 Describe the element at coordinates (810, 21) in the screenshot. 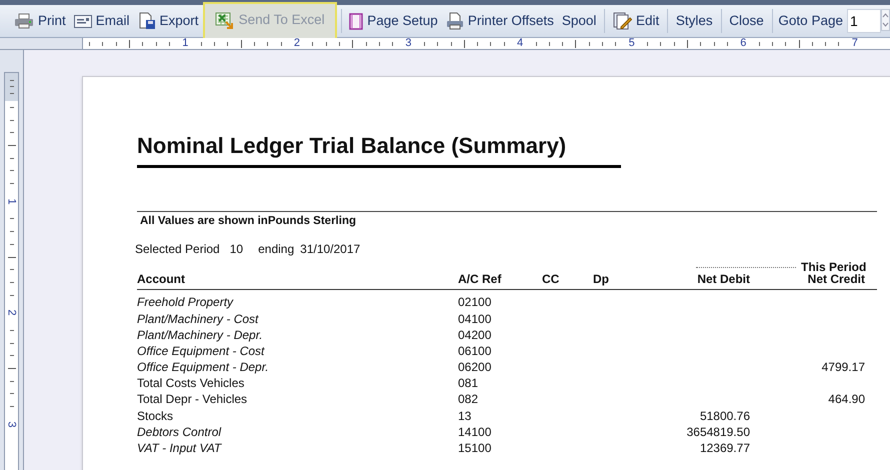

I see `goto-page-label: Goto Page` at that location.